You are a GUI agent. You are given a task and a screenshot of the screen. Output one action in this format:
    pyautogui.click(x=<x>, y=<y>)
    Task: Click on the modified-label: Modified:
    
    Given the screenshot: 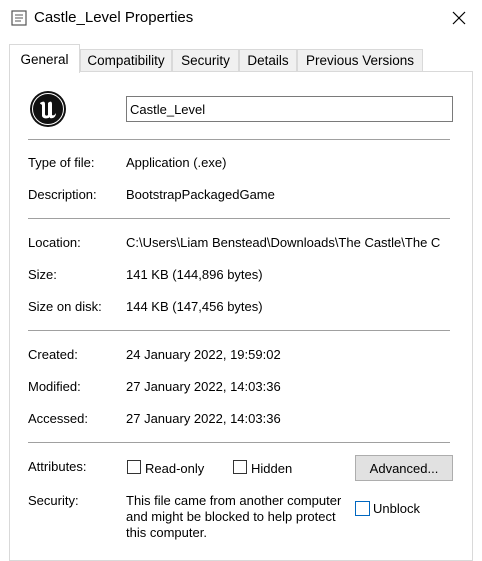 What is the action you would take?
    pyautogui.click(x=54, y=386)
    